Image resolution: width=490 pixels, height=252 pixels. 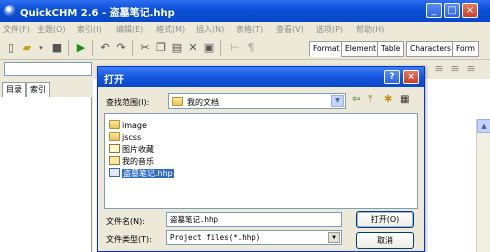 I want to click on look-in-value: 我的文档, so click(x=203, y=102).